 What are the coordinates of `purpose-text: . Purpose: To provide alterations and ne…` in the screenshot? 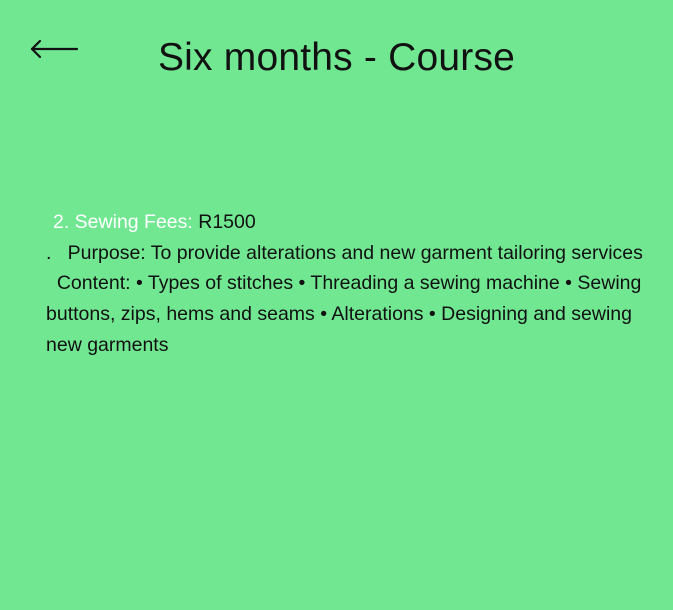 It's located at (346, 253).